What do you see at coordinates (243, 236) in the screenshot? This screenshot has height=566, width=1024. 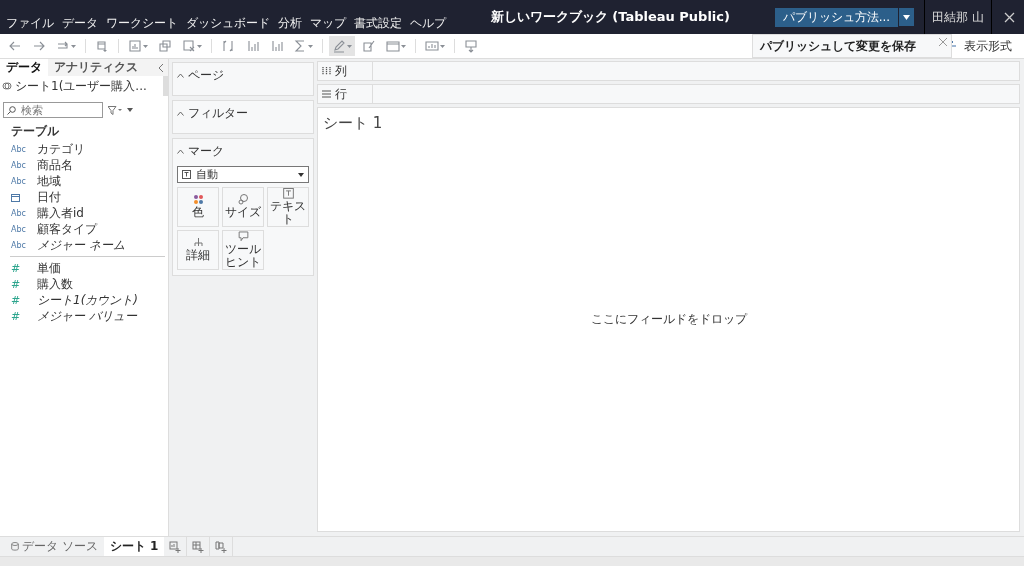 I see `tooltip-icon` at bounding box center [243, 236].